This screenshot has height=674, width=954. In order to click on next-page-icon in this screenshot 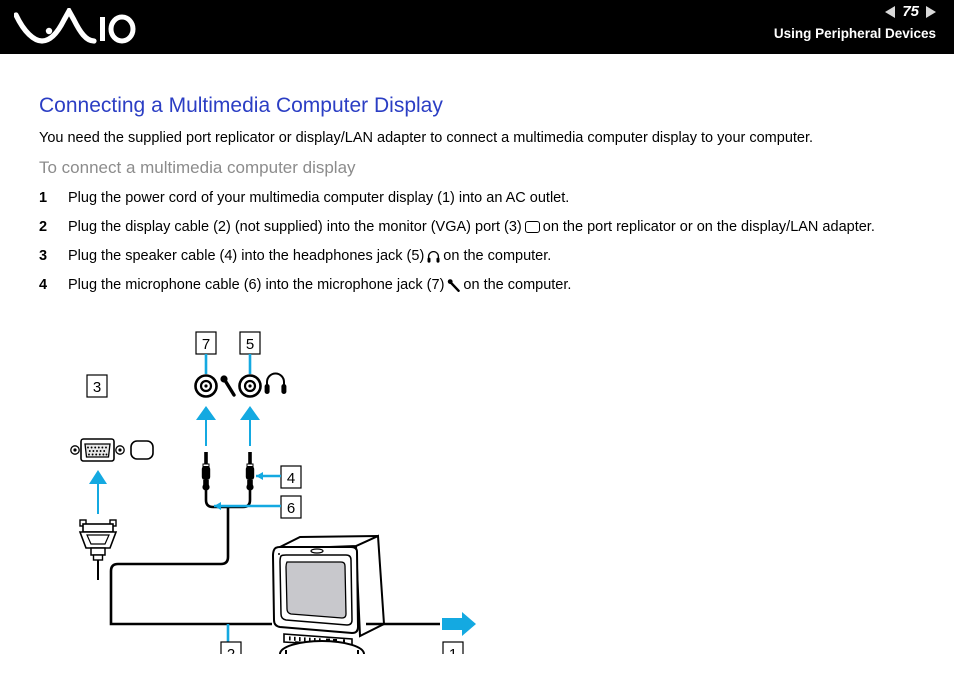, I will do `click(931, 12)`.